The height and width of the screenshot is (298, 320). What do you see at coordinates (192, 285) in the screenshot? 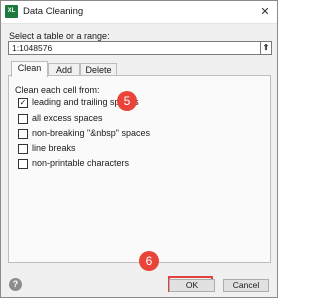
I see `ok-button: OK` at bounding box center [192, 285].